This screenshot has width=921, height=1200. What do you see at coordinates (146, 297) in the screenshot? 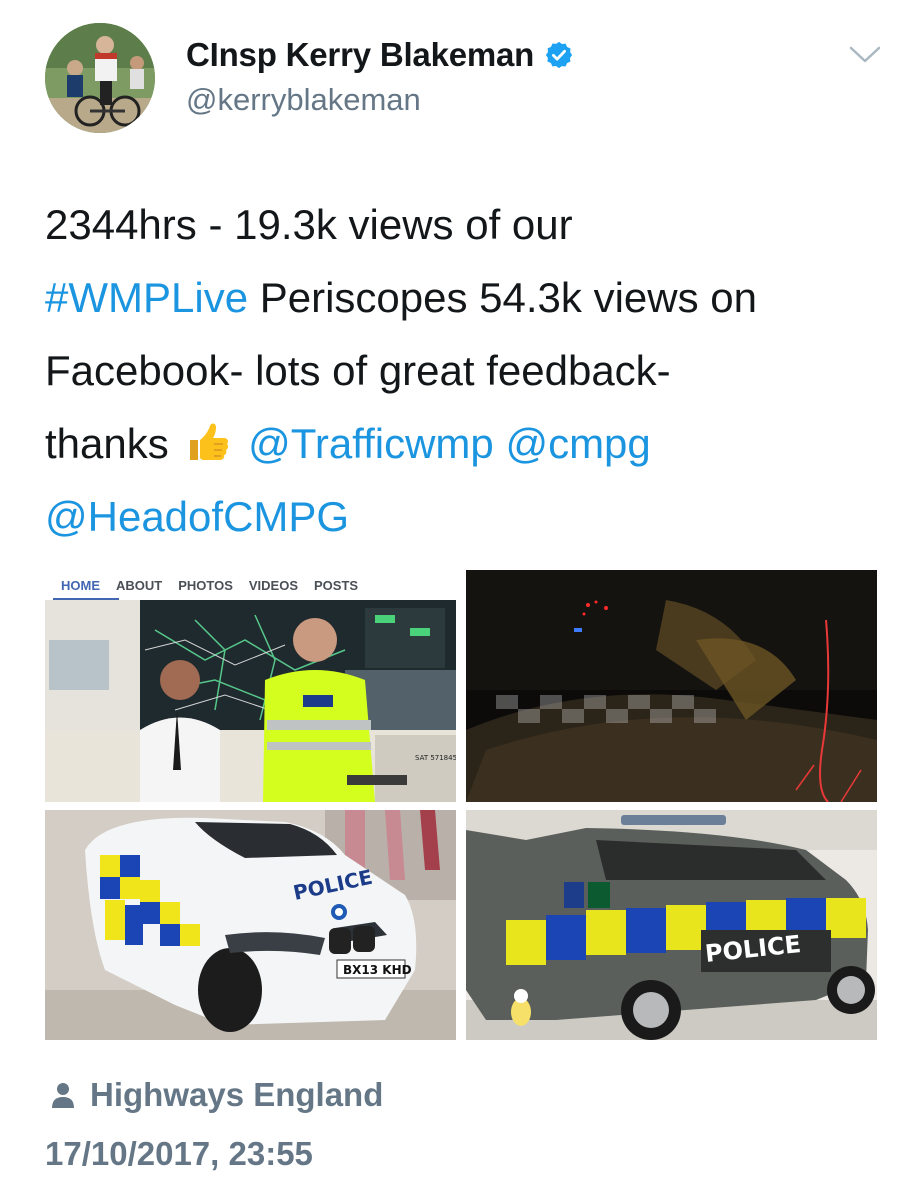
I see `hashtag-link: #WMPLive` at bounding box center [146, 297].